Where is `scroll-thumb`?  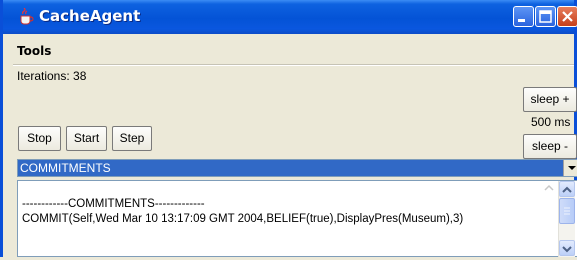 scroll-thumb is located at coordinates (567, 211).